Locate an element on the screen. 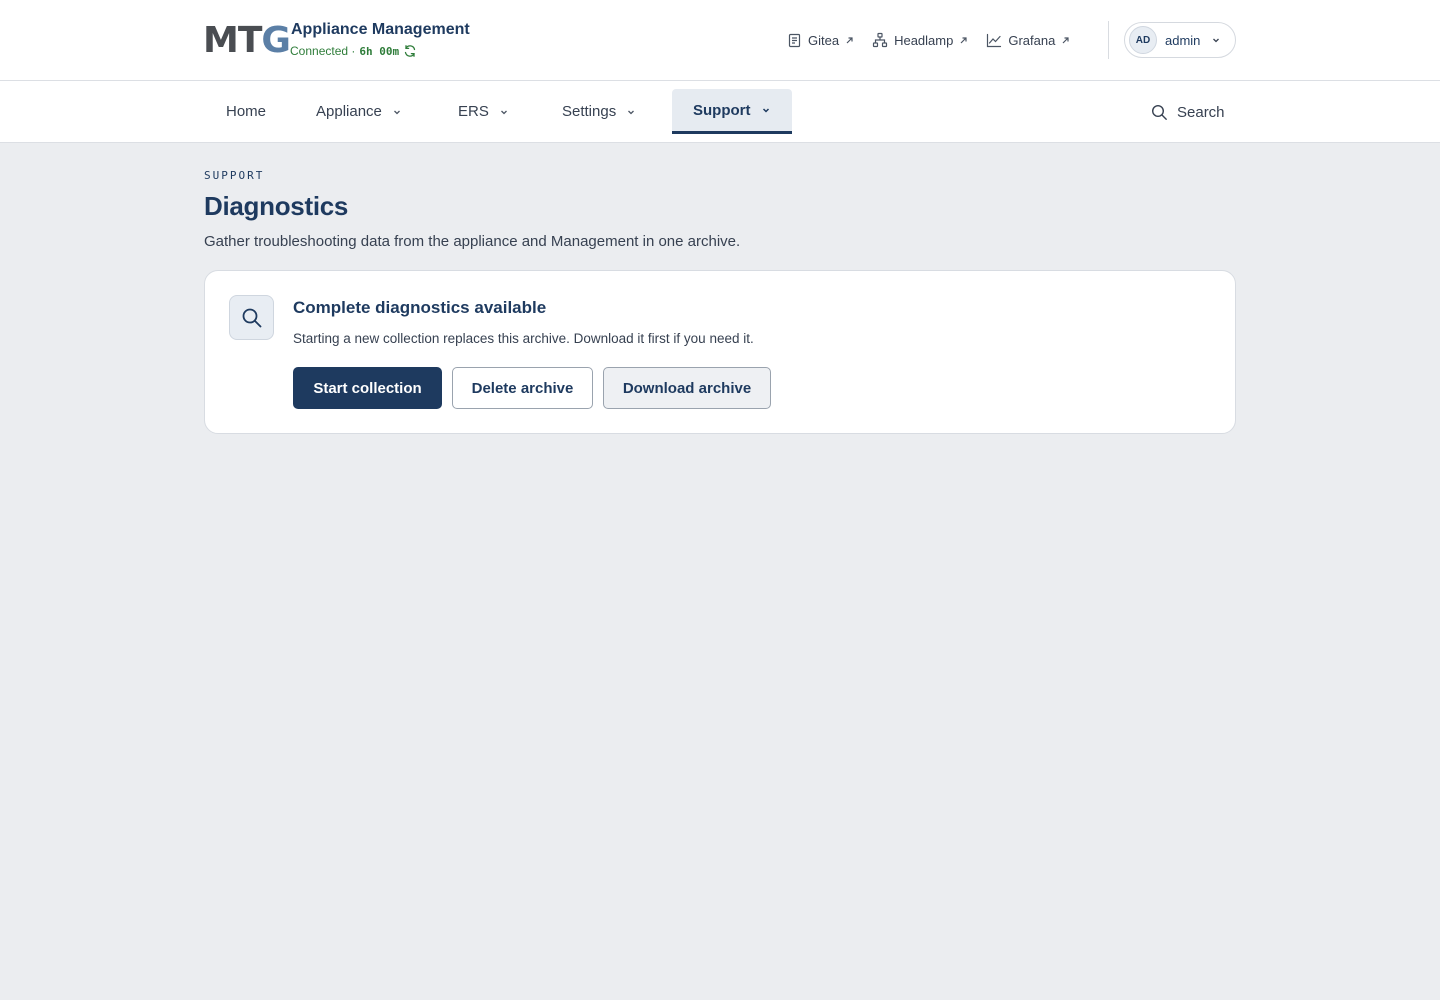 The width and height of the screenshot is (1440, 1000). logo-g: G is located at coordinates (276, 40).